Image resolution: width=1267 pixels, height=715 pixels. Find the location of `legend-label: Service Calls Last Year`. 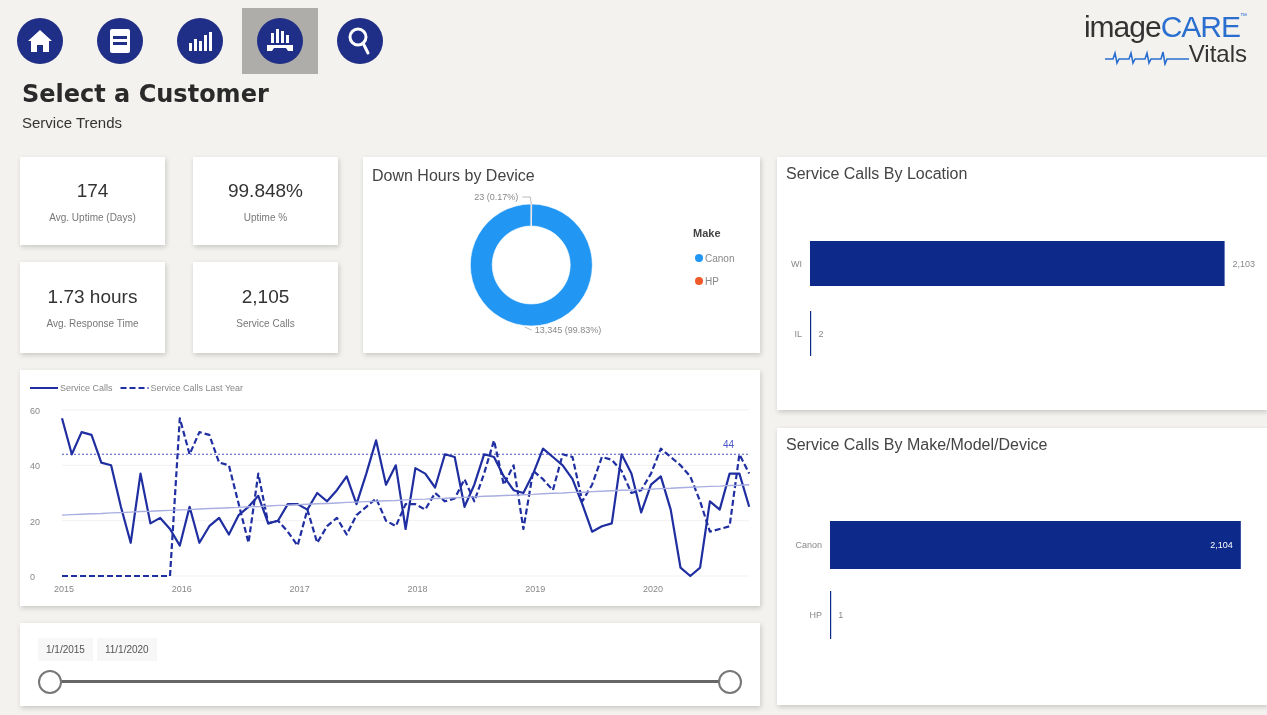

legend-label: Service Calls Last Year is located at coordinates (197, 388).